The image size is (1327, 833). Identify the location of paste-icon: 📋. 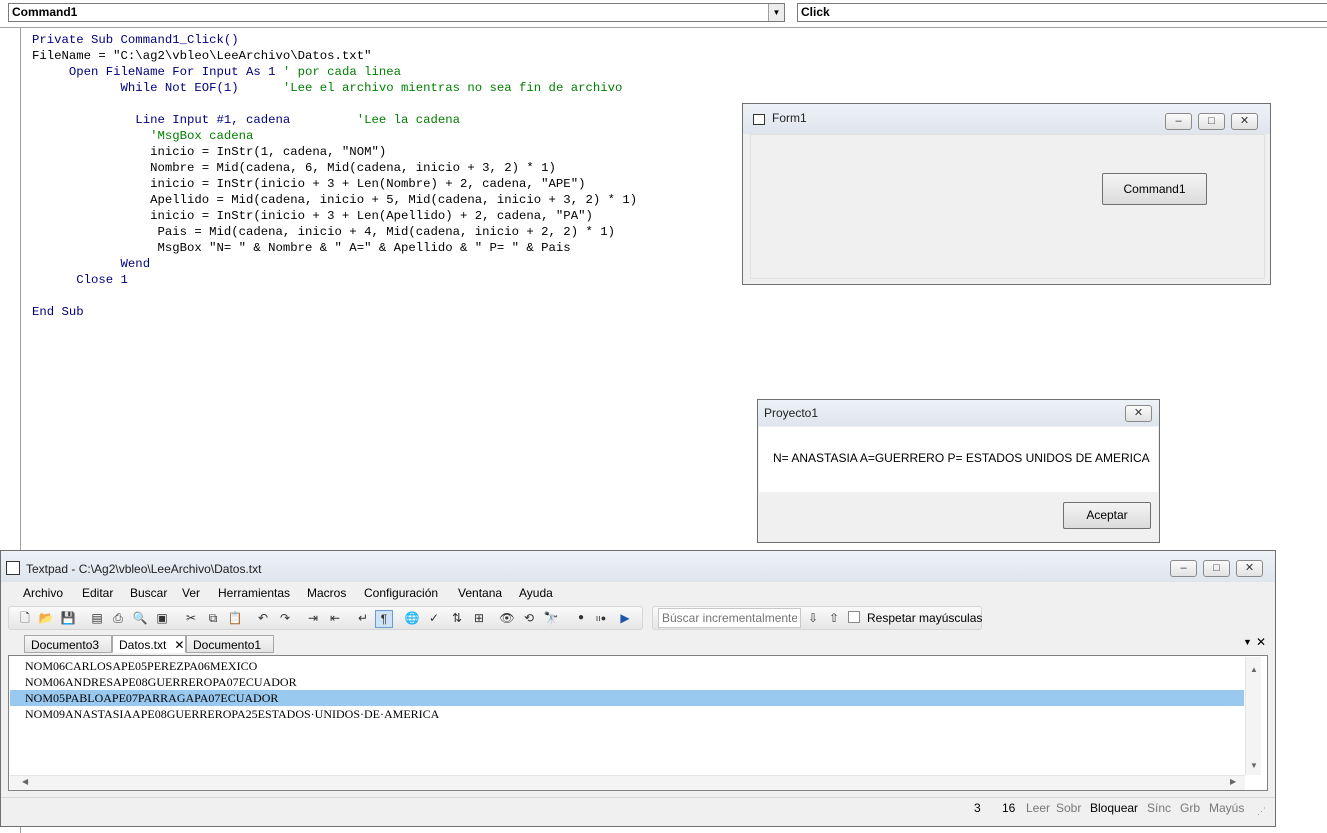
(235, 618).